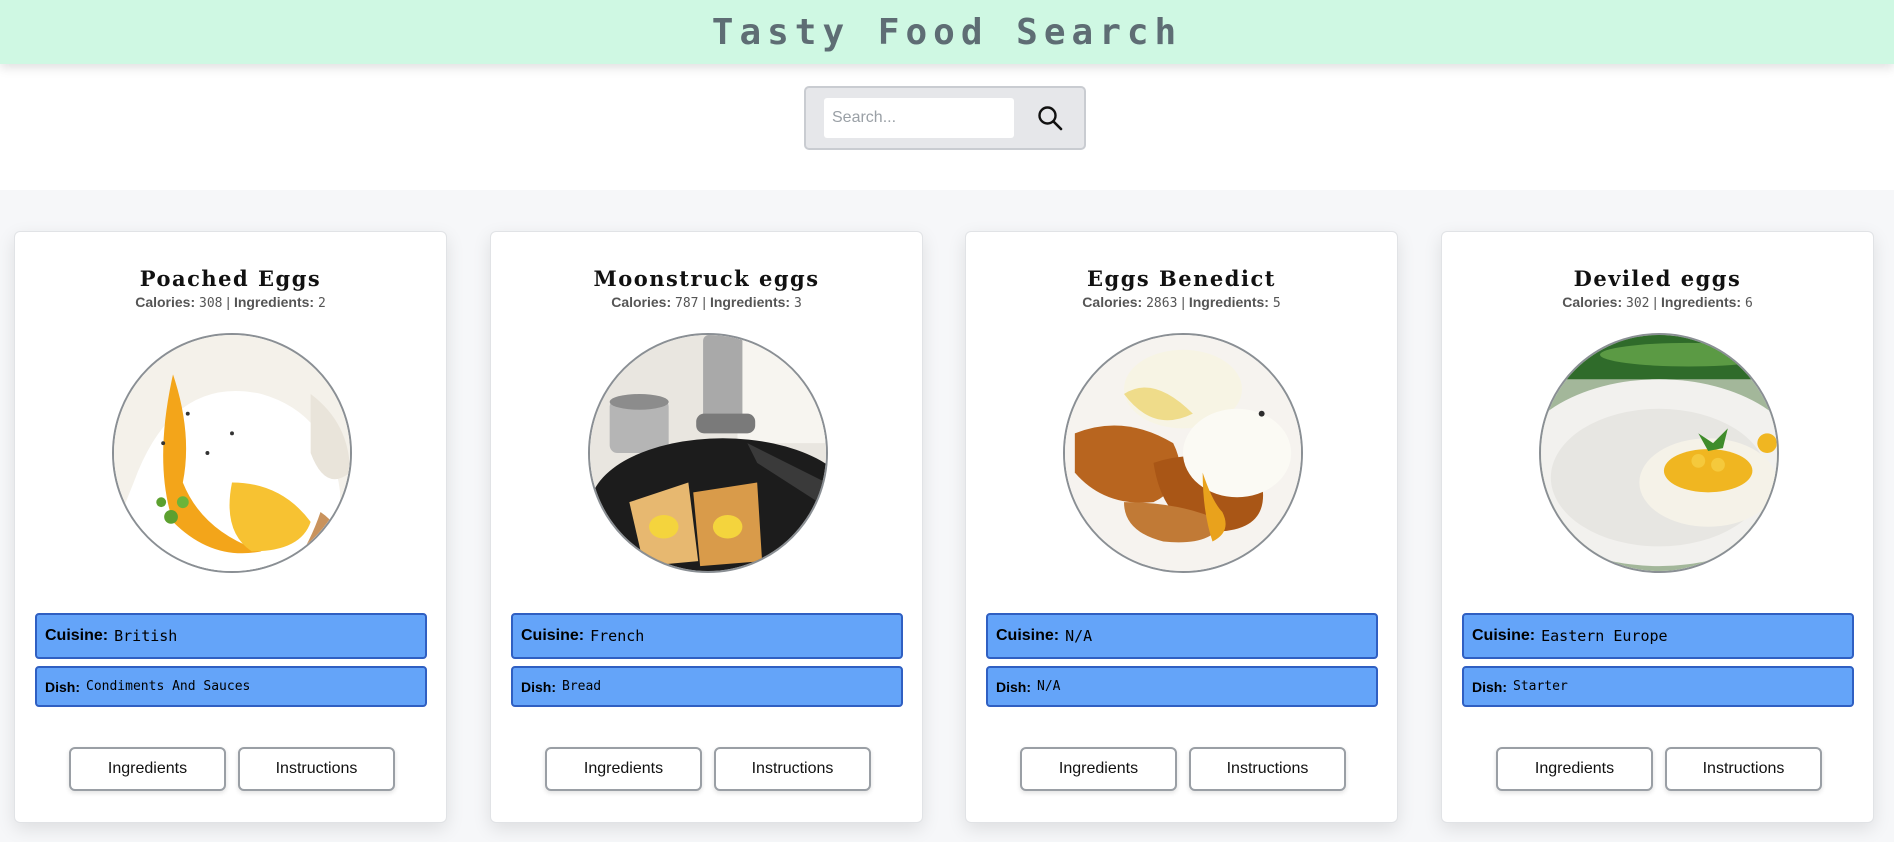  What do you see at coordinates (1181, 302) in the screenshot?
I see `recipe-meta: Calories: 2863 | Ingredients: 5` at bounding box center [1181, 302].